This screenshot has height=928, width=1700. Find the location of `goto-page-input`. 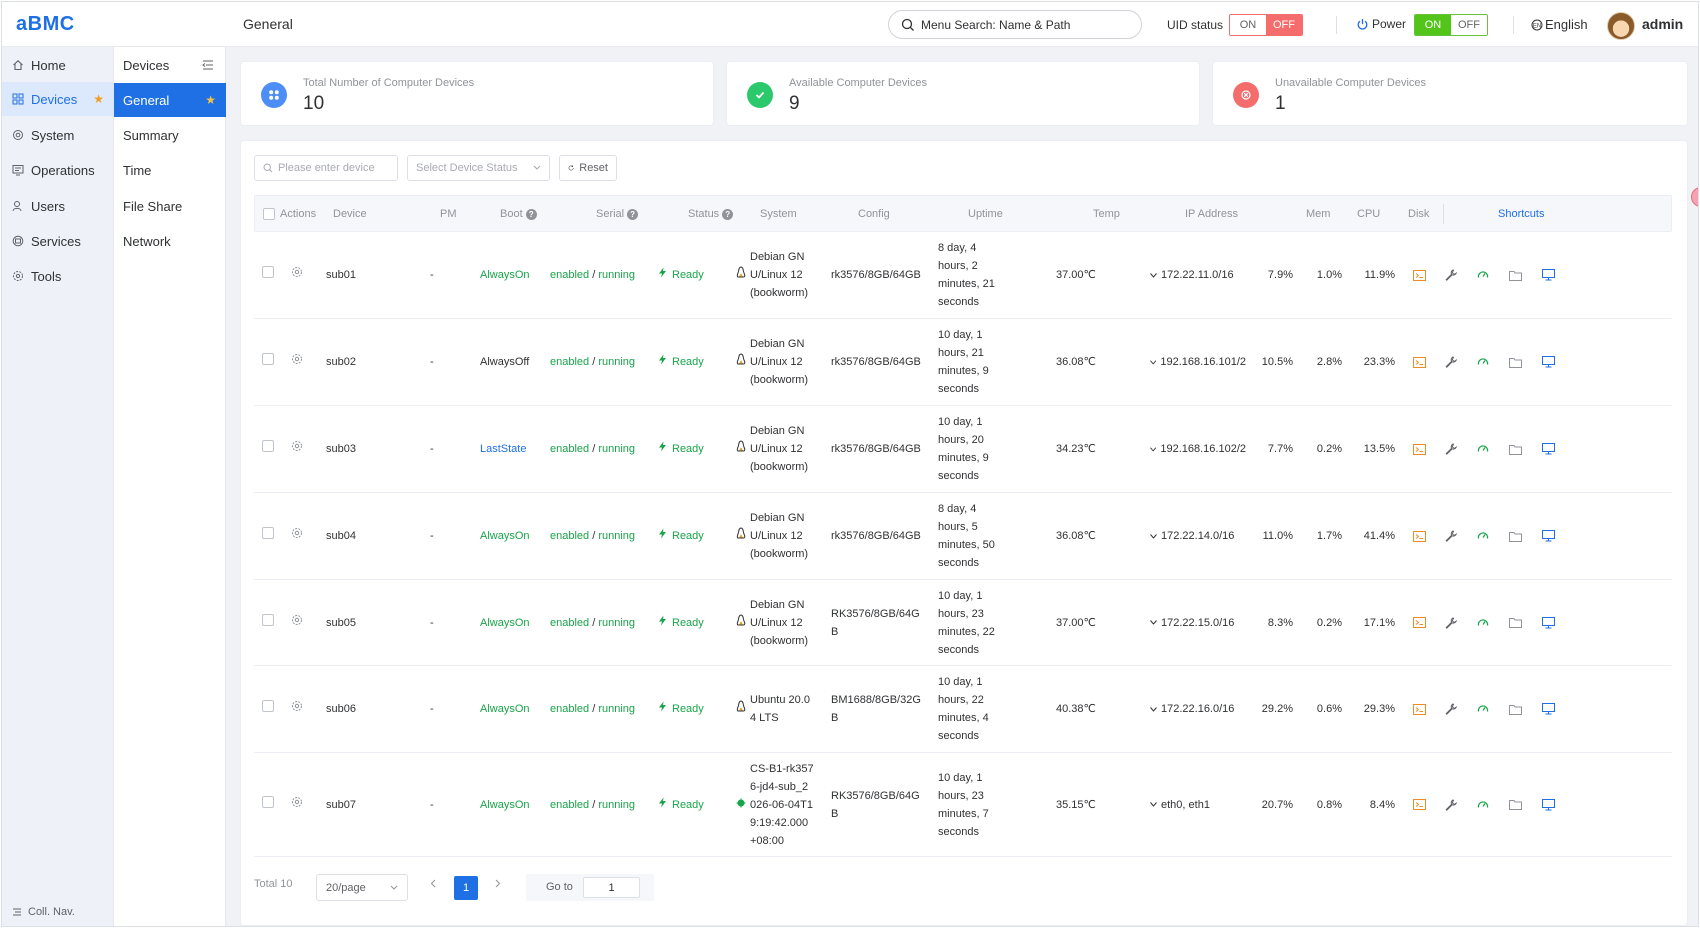

goto-page-input is located at coordinates (611, 887).